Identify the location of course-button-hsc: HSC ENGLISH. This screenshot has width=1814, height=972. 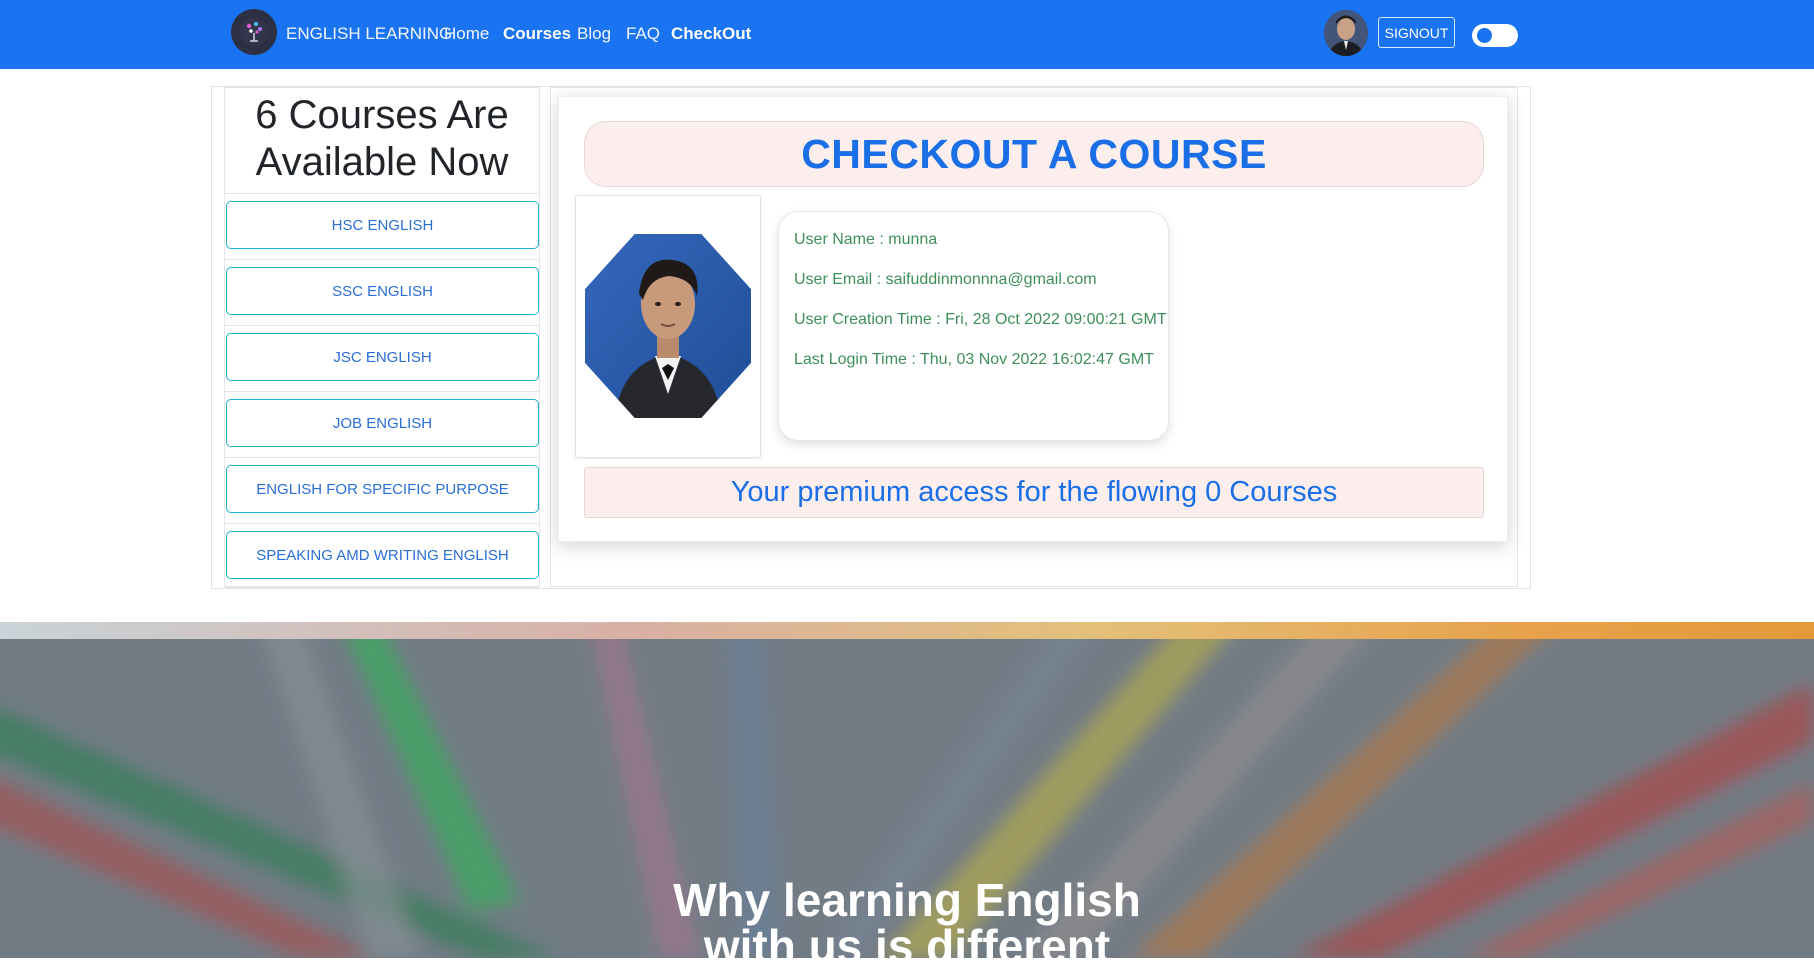
(382, 225).